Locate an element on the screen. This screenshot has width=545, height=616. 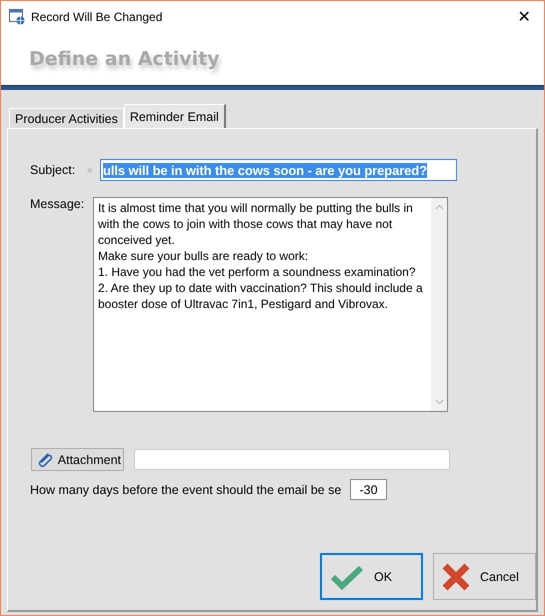
ok-button: OK is located at coordinates (371, 576).